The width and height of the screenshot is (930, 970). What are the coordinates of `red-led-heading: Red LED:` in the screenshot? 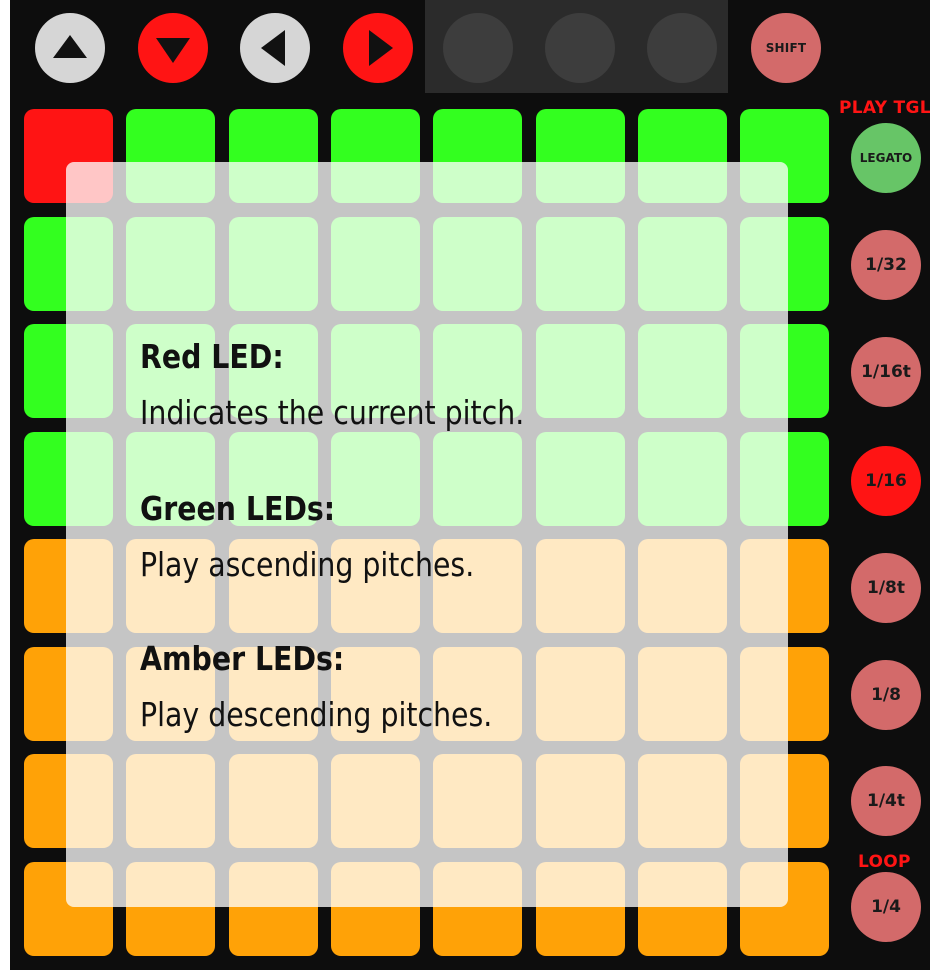 It's located at (212, 356).